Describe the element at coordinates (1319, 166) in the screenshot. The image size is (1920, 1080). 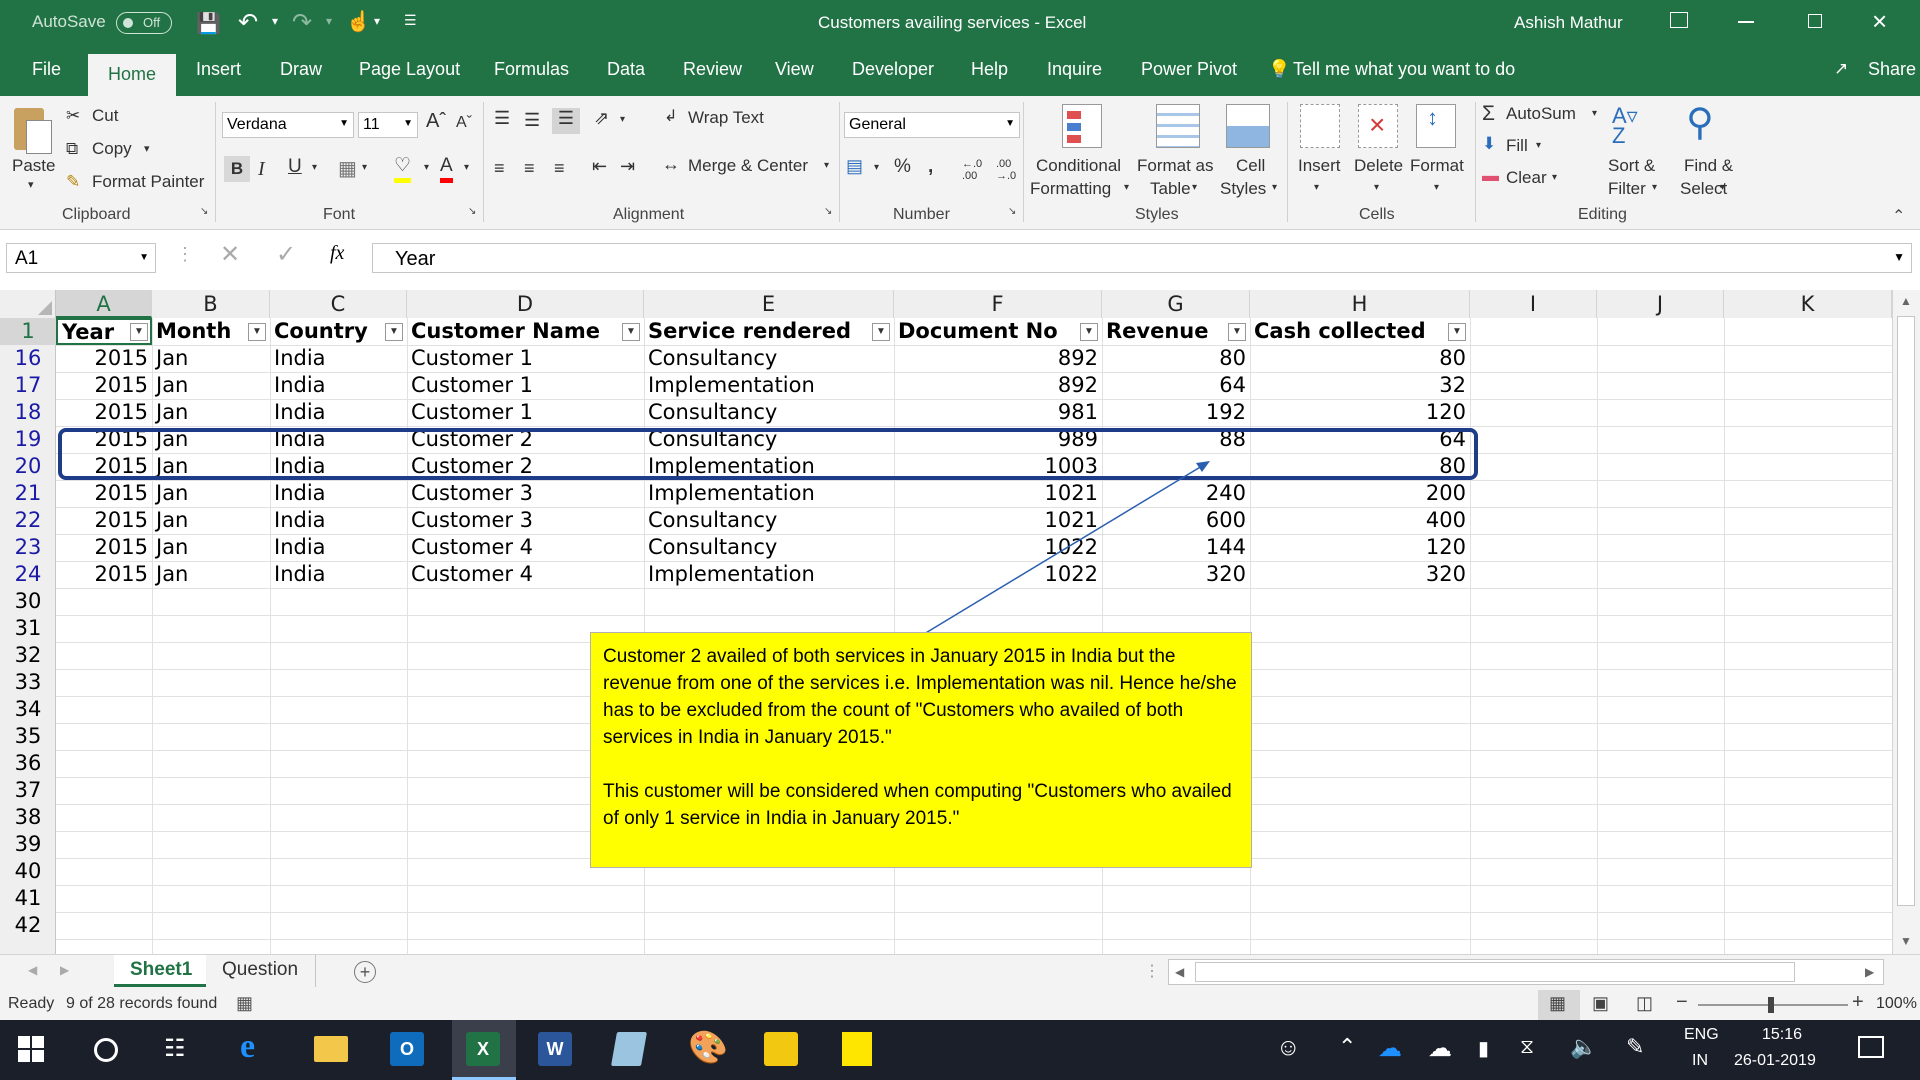
I see `insert-button: Insert` at that location.